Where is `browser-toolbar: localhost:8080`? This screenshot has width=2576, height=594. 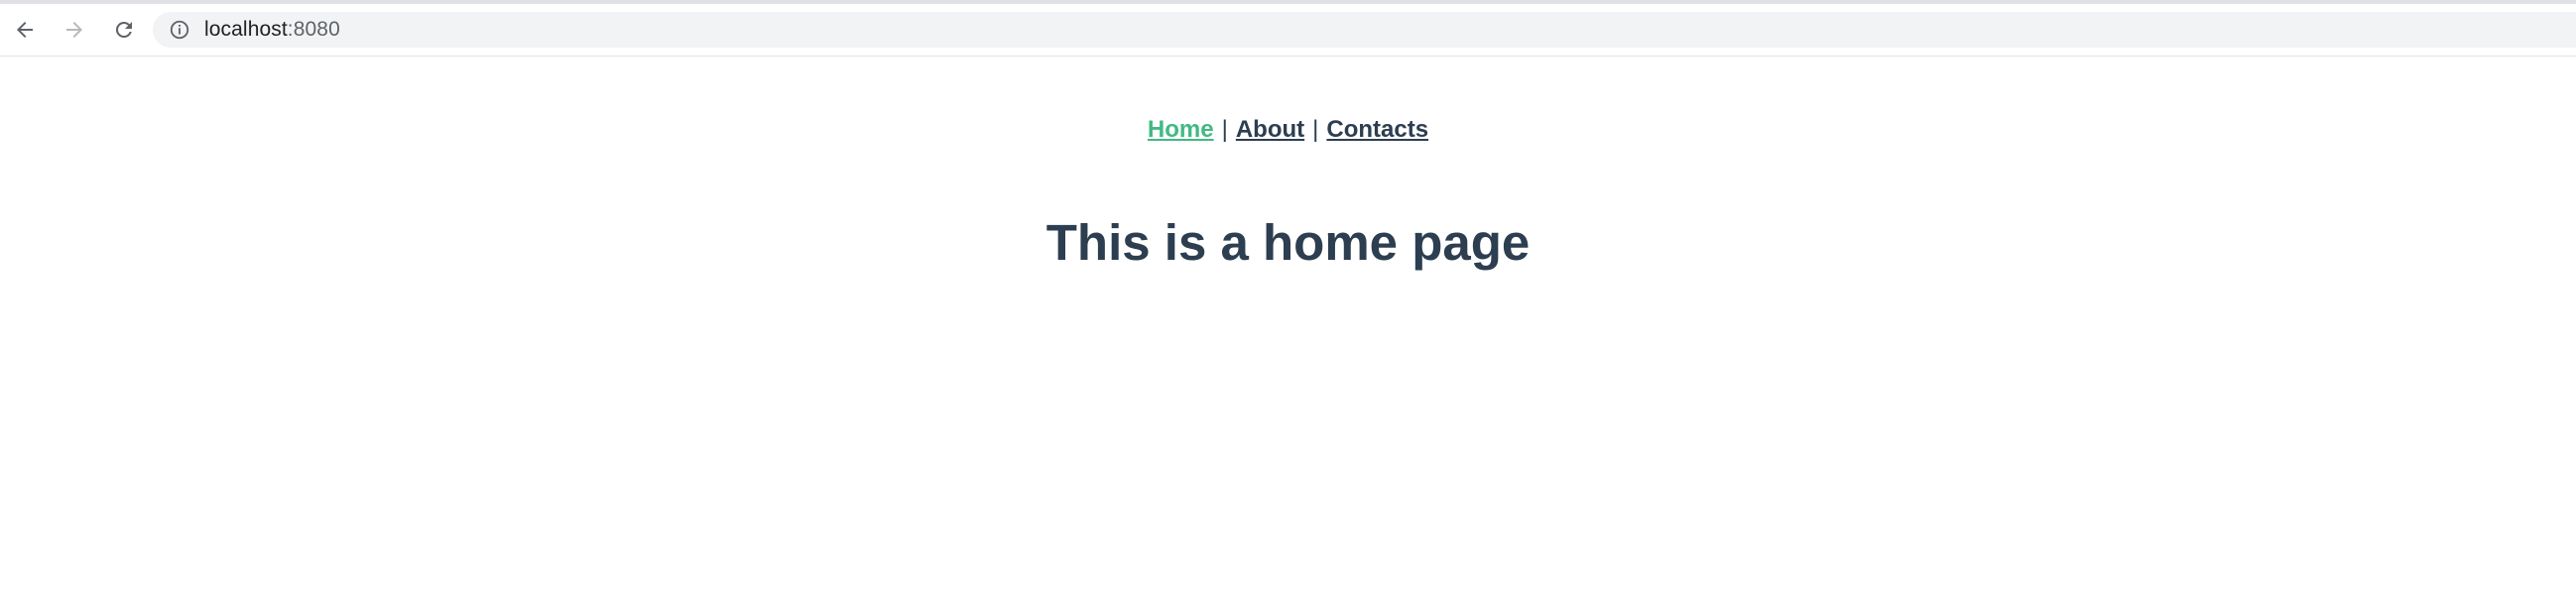 browser-toolbar: localhost:8080 is located at coordinates (1288, 30).